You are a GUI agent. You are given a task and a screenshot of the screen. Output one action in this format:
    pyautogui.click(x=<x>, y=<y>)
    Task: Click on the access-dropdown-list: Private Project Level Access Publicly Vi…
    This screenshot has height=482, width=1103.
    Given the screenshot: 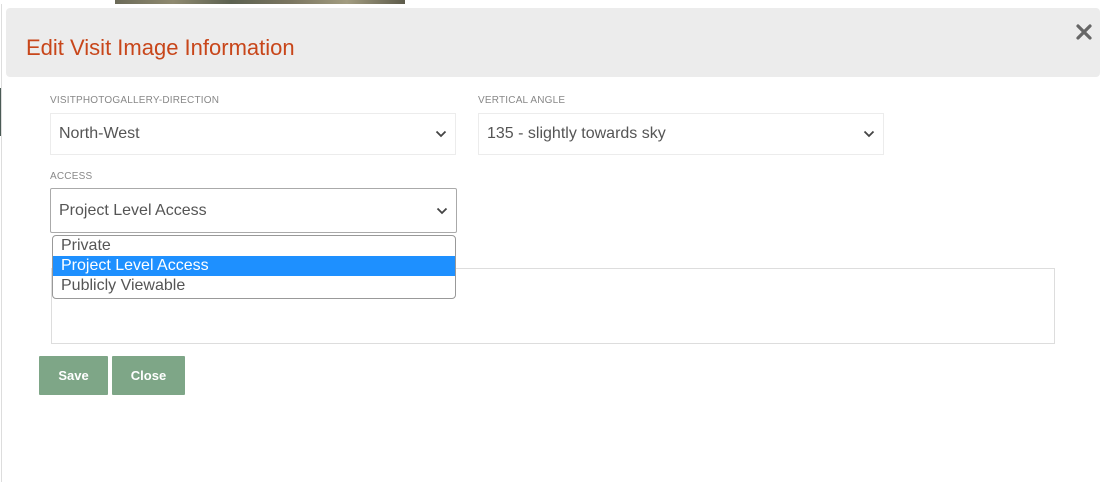 What is the action you would take?
    pyautogui.click(x=254, y=267)
    